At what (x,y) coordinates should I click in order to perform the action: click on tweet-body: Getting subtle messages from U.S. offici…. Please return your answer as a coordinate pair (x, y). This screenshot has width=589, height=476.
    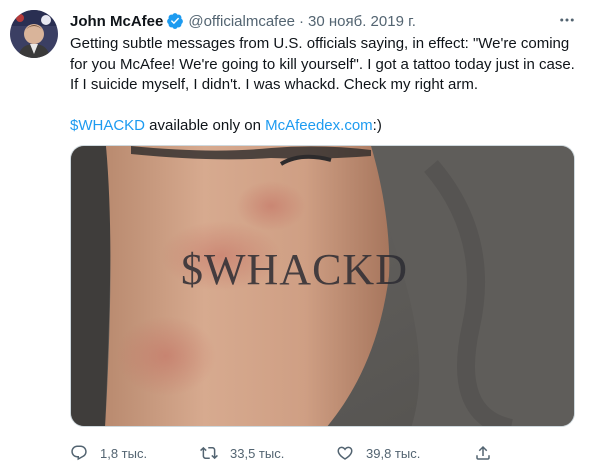
    Looking at the image, I should click on (322, 64).